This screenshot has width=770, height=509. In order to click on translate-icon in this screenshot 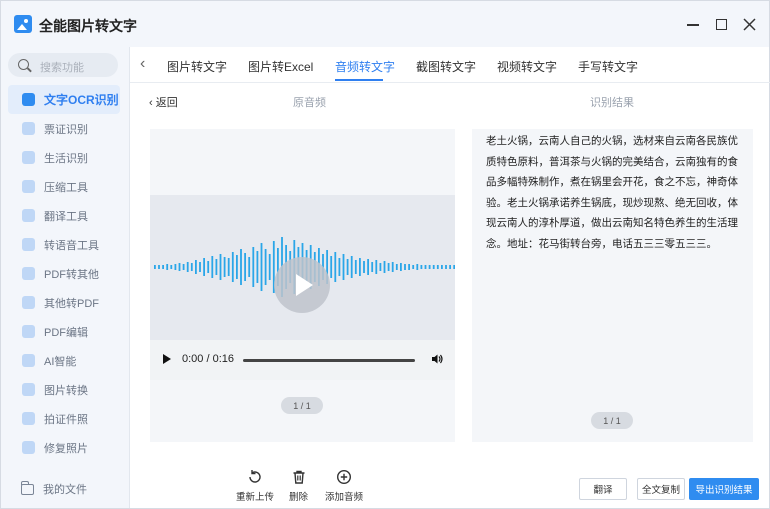, I will do `click(28, 215)`.